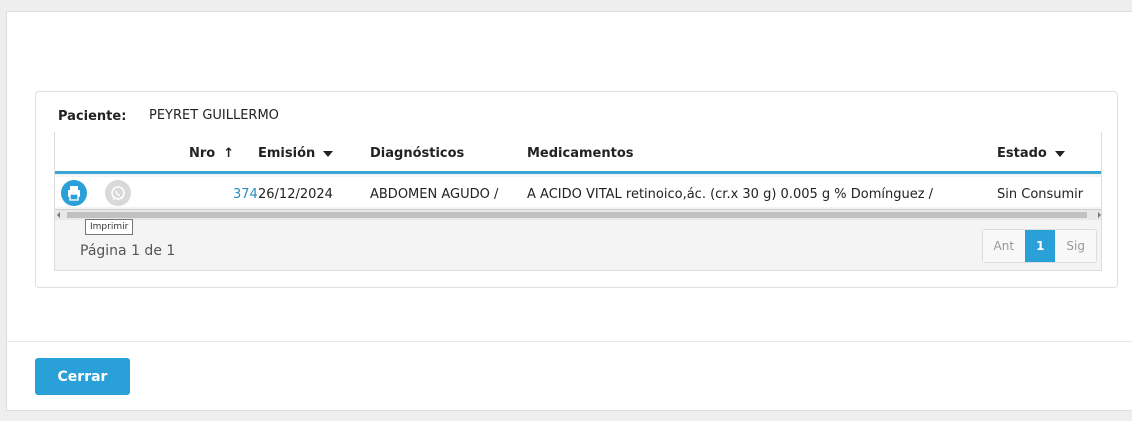 This screenshot has height=421, width=1132. Describe the element at coordinates (109, 227) in the screenshot. I see `print-tooltip: Imprimir` at that location.